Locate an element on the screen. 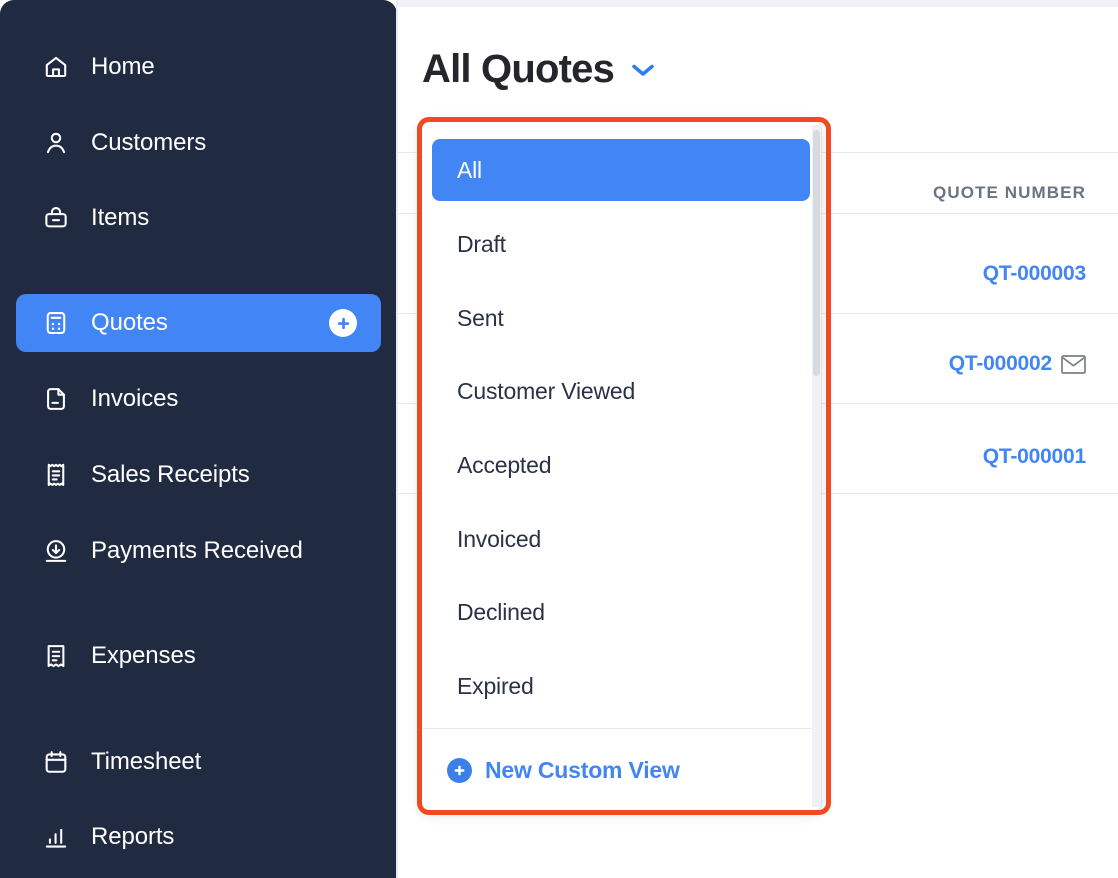 This screenshot has width=1118, height=878. plus-icon is located at coordinates (343, 323).